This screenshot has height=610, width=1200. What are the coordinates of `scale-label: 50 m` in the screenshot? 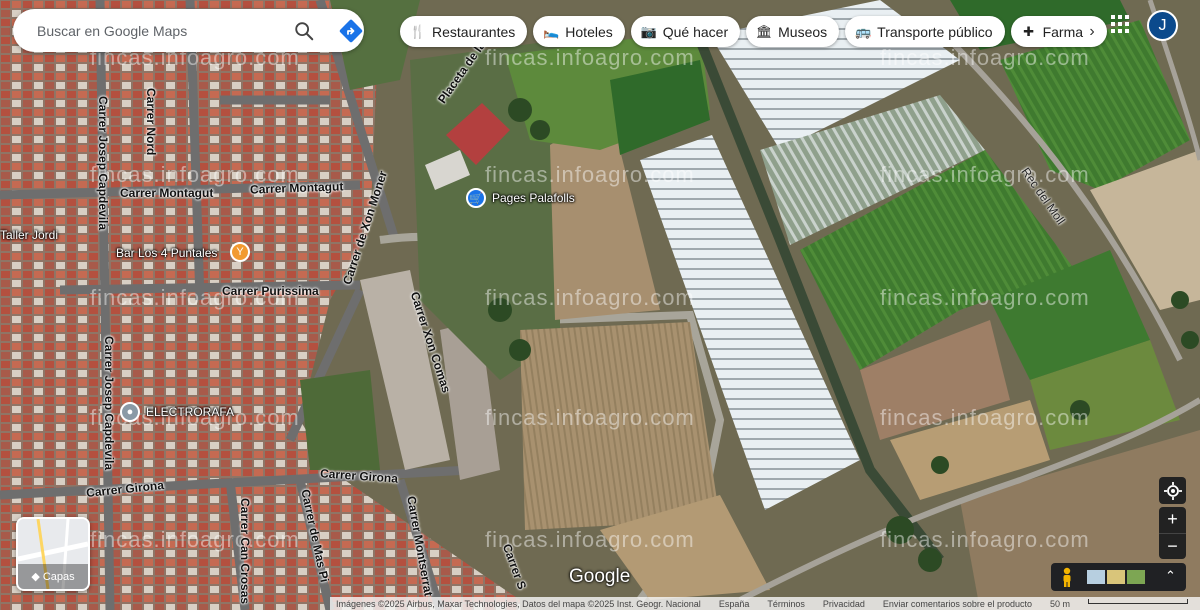 It's located at (1060, 604).